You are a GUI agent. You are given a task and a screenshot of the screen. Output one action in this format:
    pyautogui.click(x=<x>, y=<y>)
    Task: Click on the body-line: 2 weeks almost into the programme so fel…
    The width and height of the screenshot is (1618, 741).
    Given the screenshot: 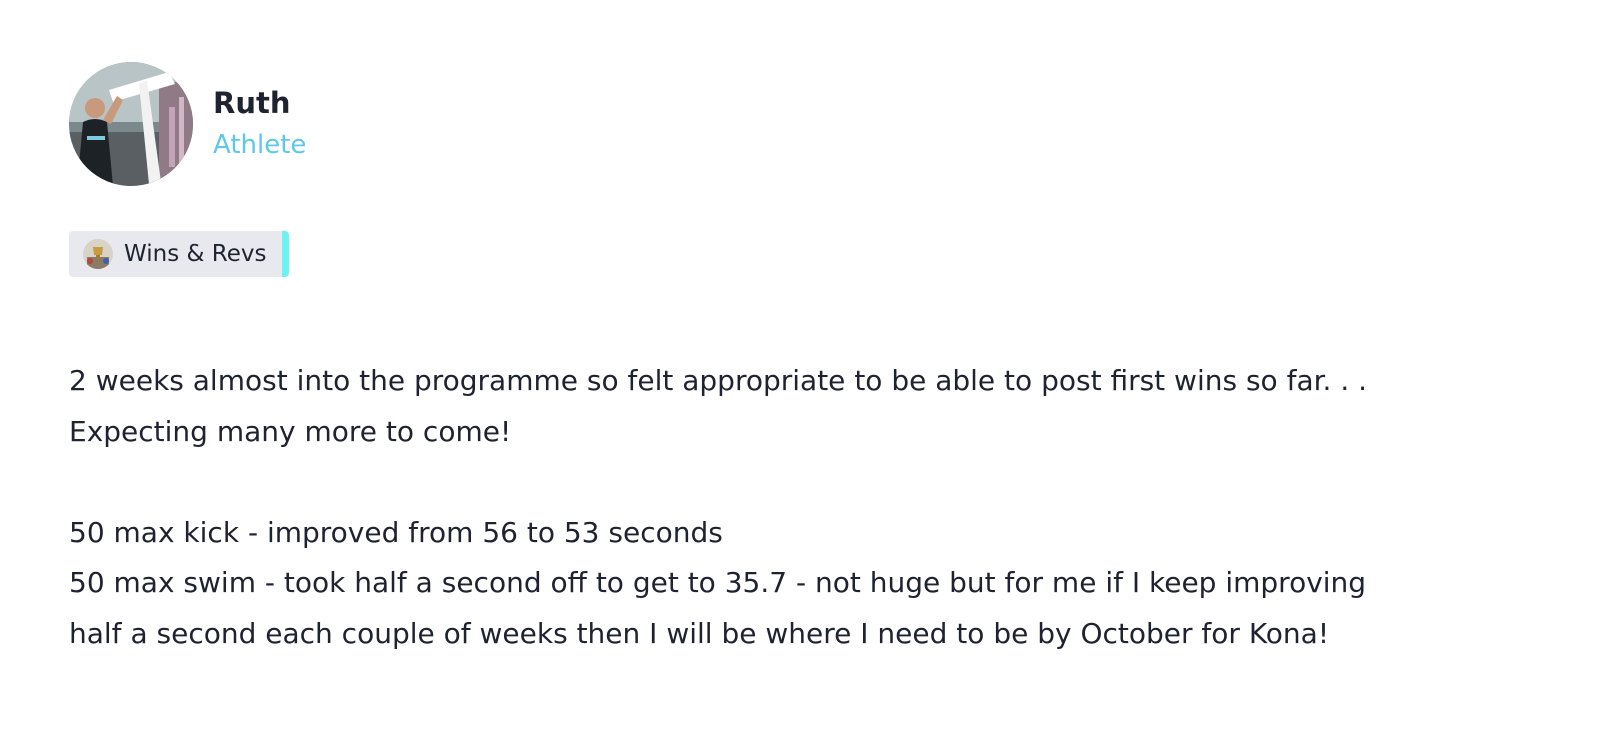 What is the action you would take?
    pyautogui.click(x=718, y=380)
    